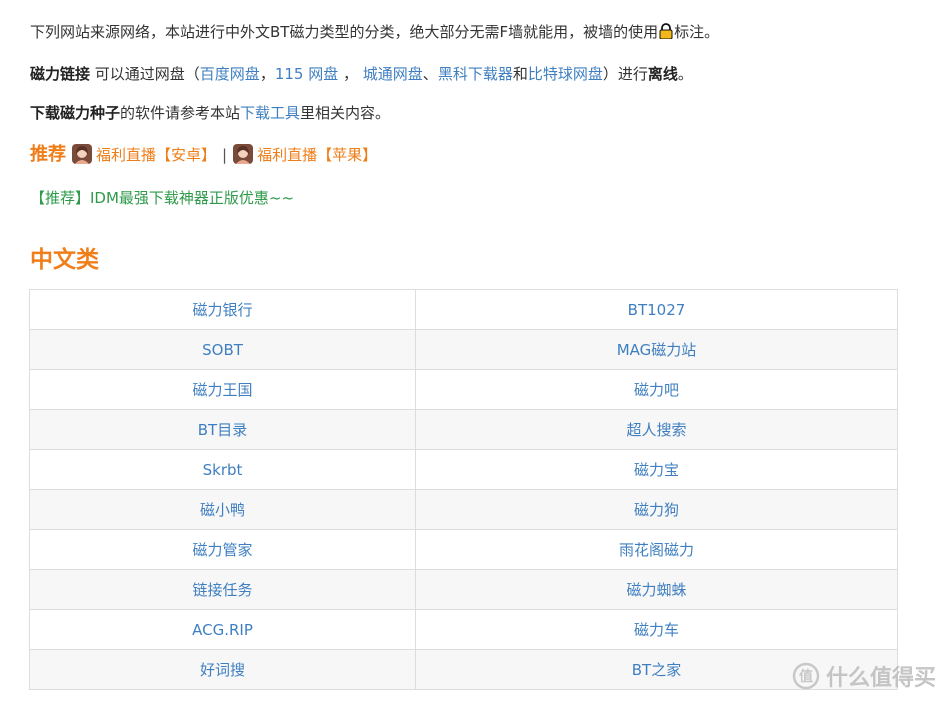 The height and width of the screenshot is (701, 946). I want to click on chengtong-pan-link: 城通网盘, so click(393, 74).